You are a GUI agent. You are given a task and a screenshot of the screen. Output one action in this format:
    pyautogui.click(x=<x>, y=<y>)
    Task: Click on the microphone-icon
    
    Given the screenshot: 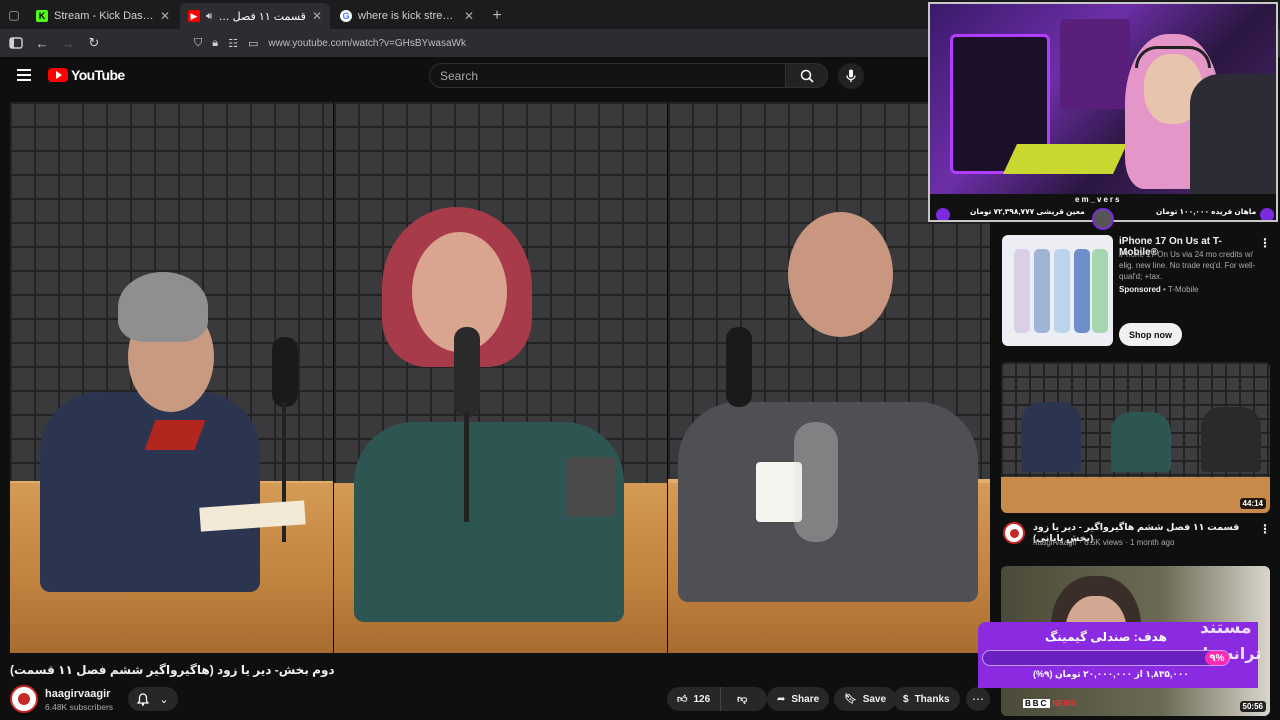 What is the action you would take?
    pyautogui.click(x=851, y=75)
    